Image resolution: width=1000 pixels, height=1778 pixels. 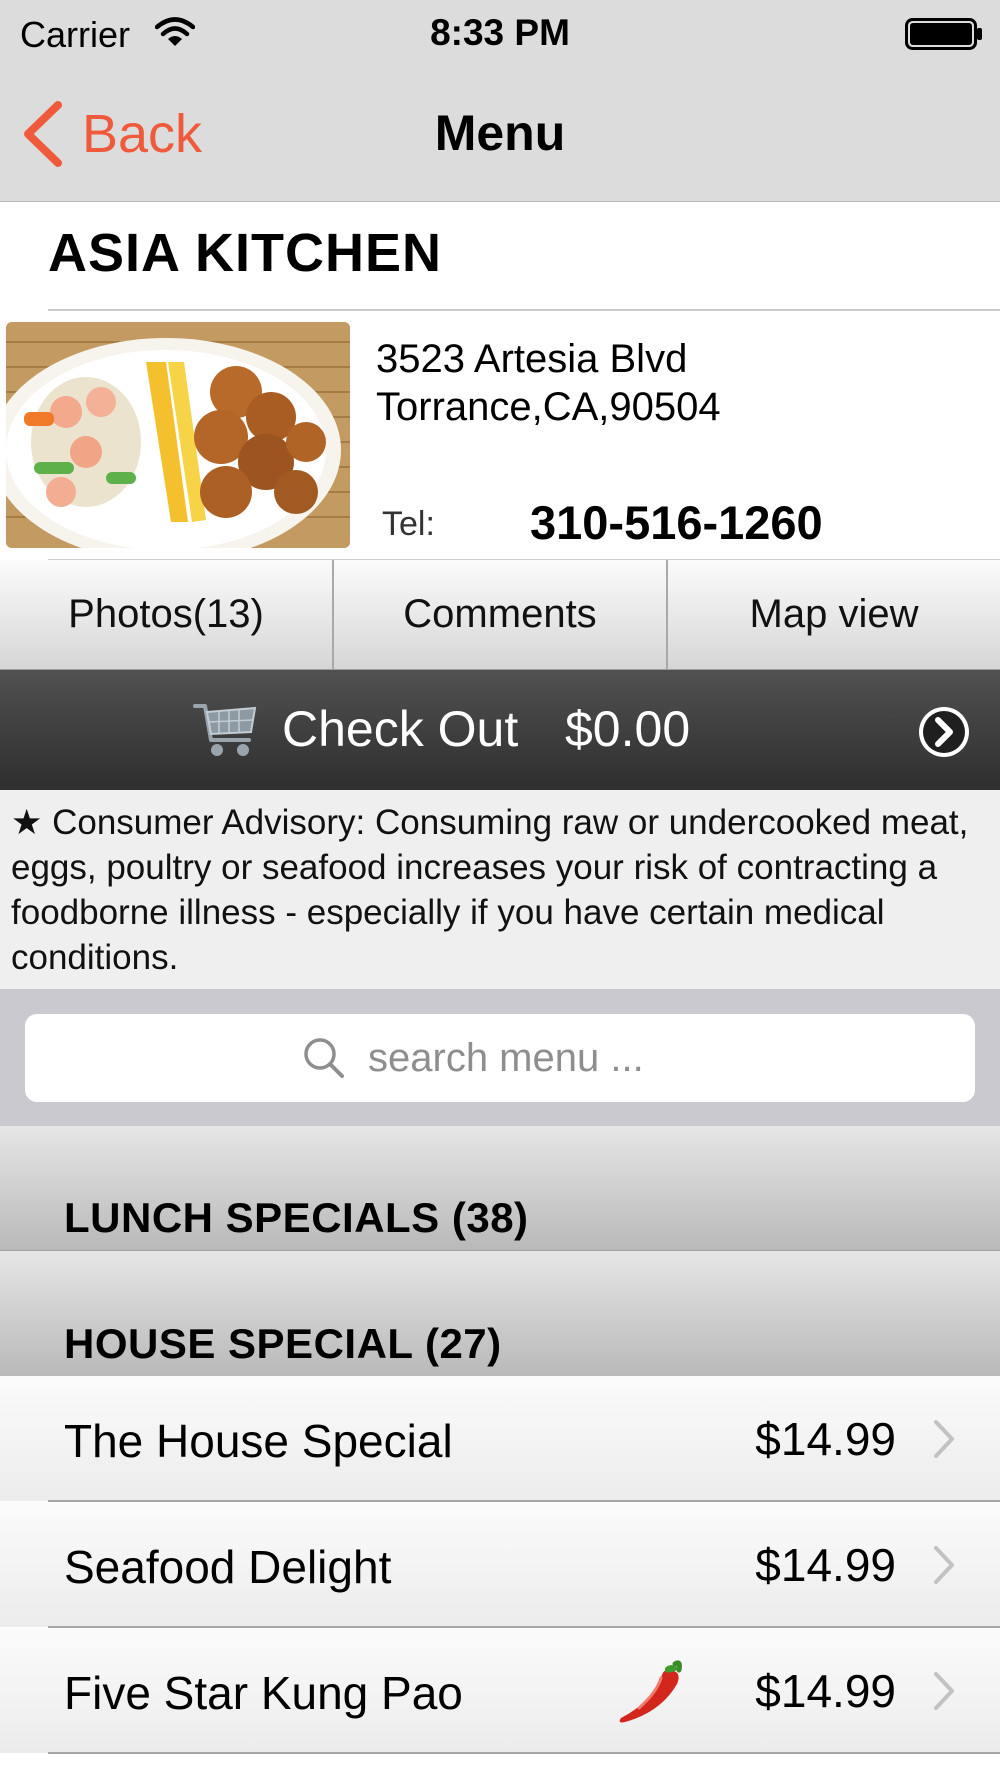 What do you see at coordinates (650, 1691) in the screenshot?
I see `chili-pepper-icon` at bounding box center [650, 1691].